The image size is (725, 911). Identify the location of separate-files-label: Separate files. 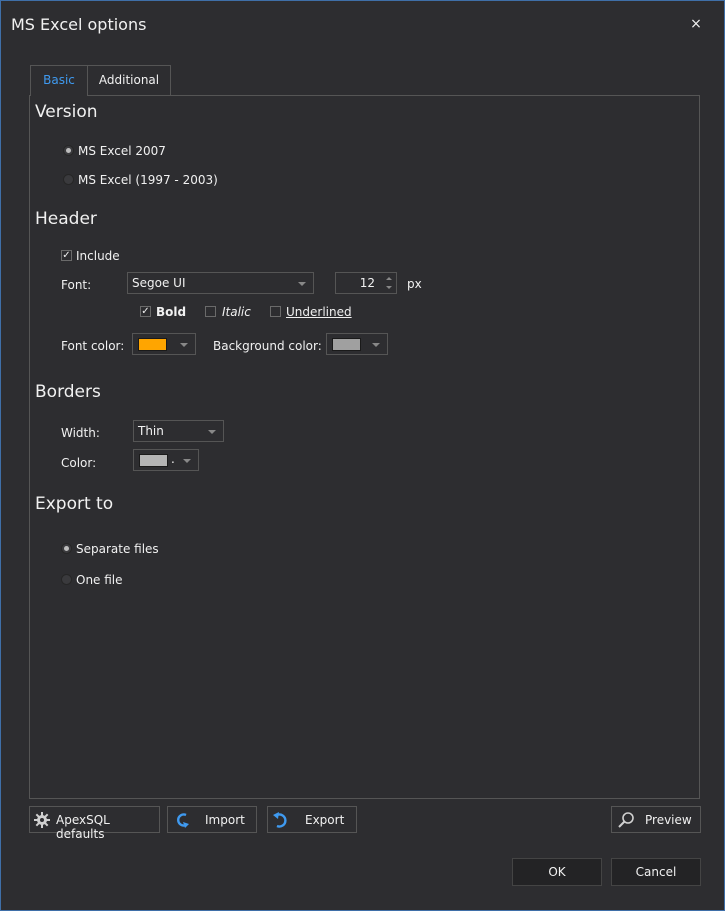
(117, 549).